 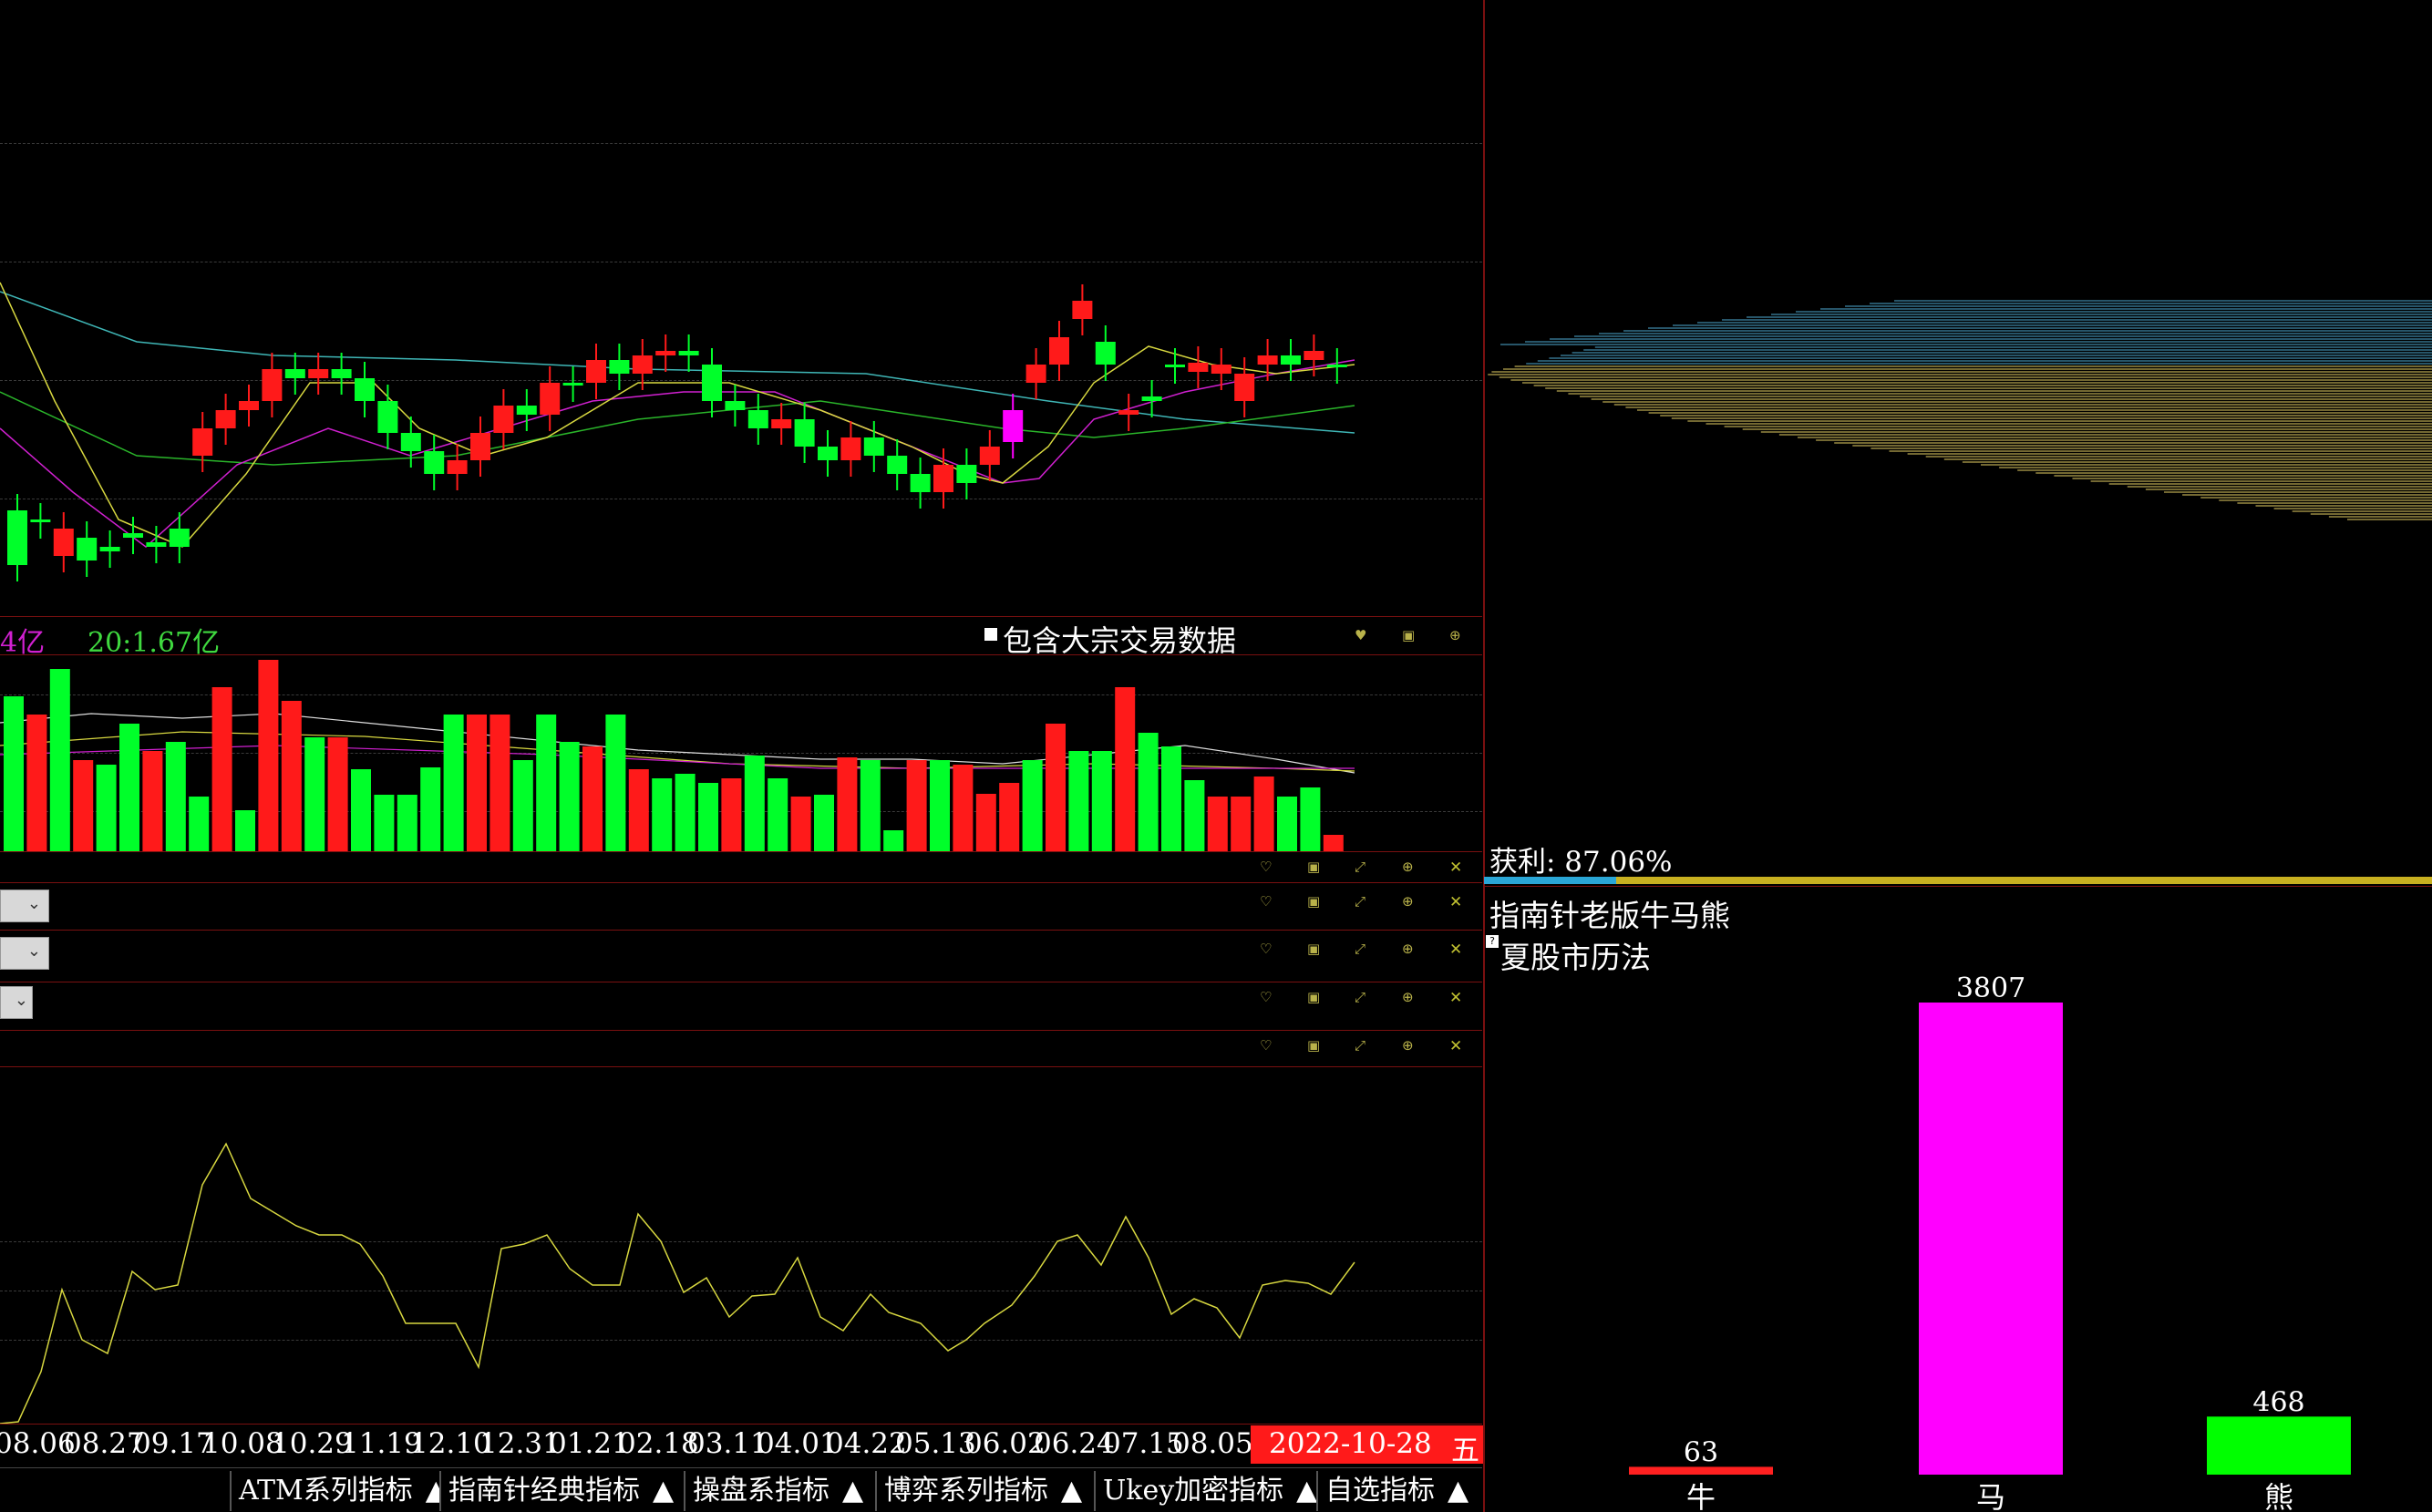 What do you see at coordinates (674, 755) in the screenshot?
I see `volume-bars` at bounding box center [674, 755].